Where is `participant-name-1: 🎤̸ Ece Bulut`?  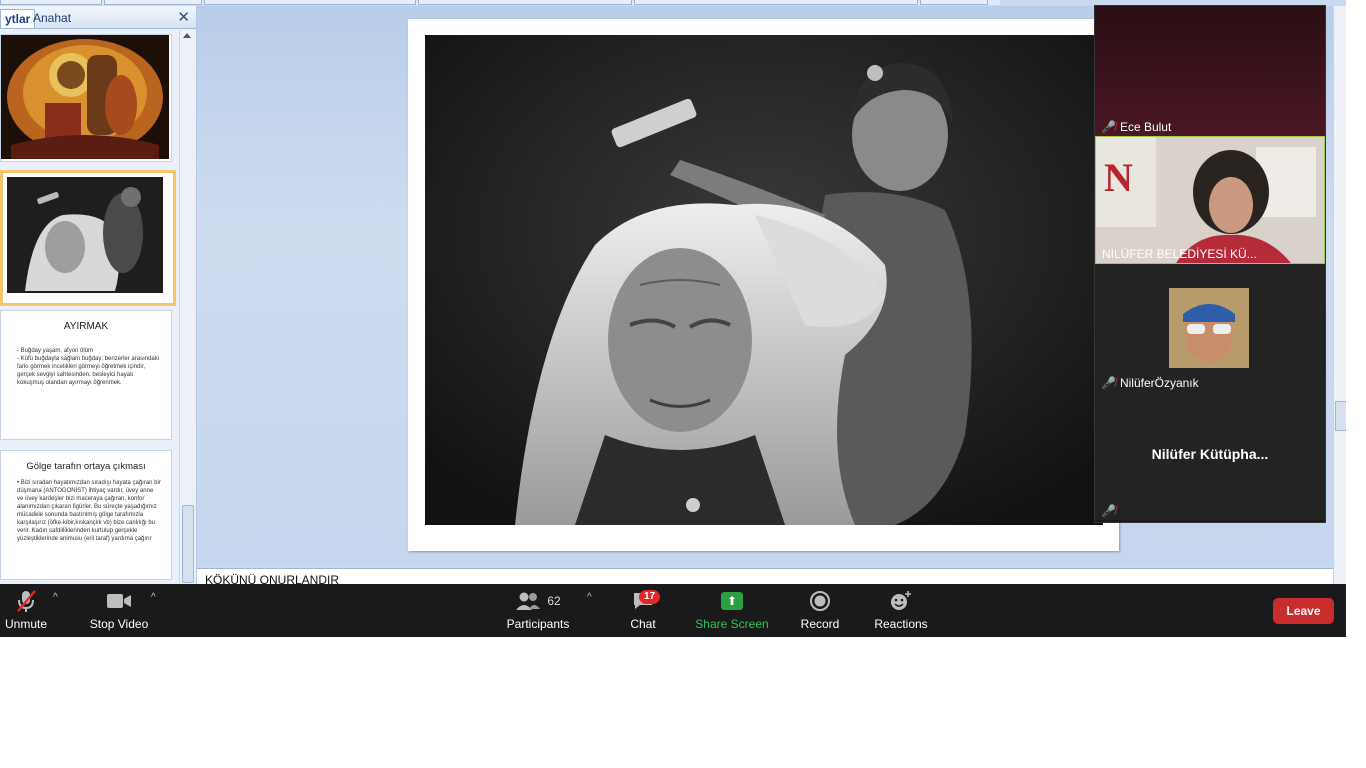
participant-name-1: 🎤̸ Ece Bulut is located at coordinates (1136, 127).